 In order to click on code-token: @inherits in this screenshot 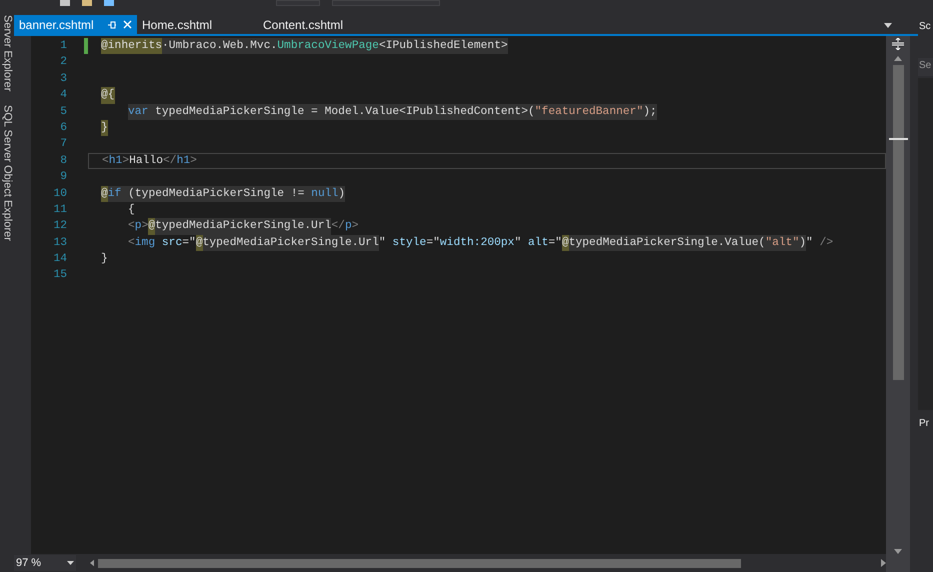, I will do `click(131, 46)`.